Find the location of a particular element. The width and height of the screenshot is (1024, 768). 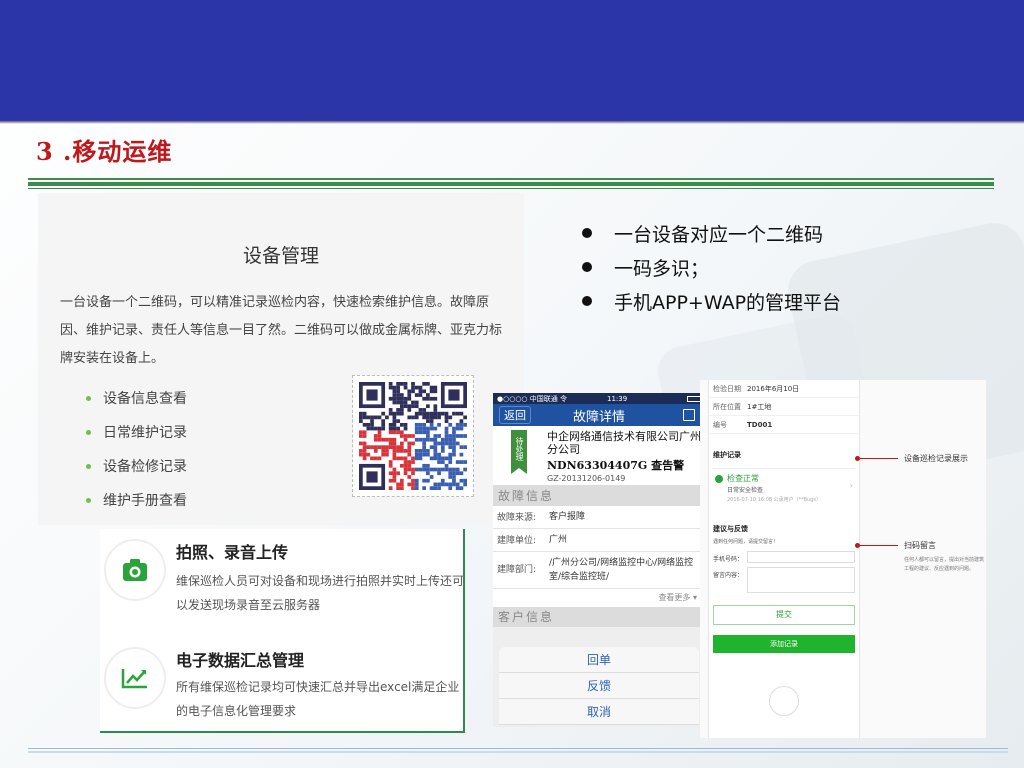

list-item: 一台设备对应一个二维码 is located at coordinates (711, 233).